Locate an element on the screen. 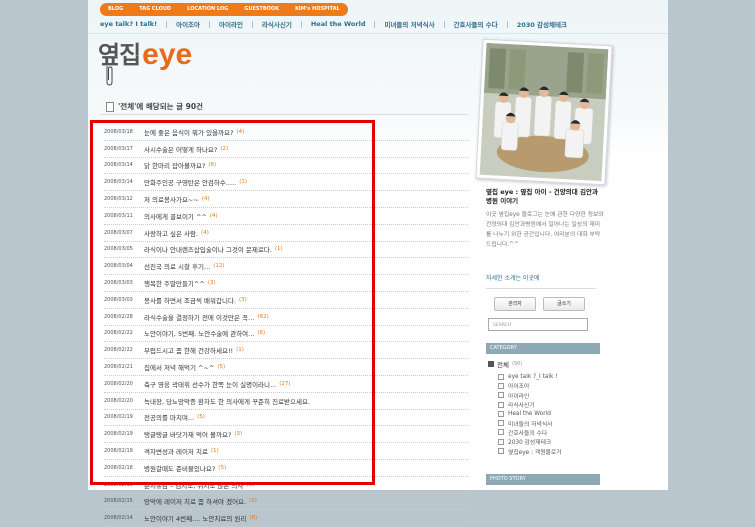 The width and height of the screenshot is (755, 527). category-root: 전체 (90) is located at coordinates (505, 364).